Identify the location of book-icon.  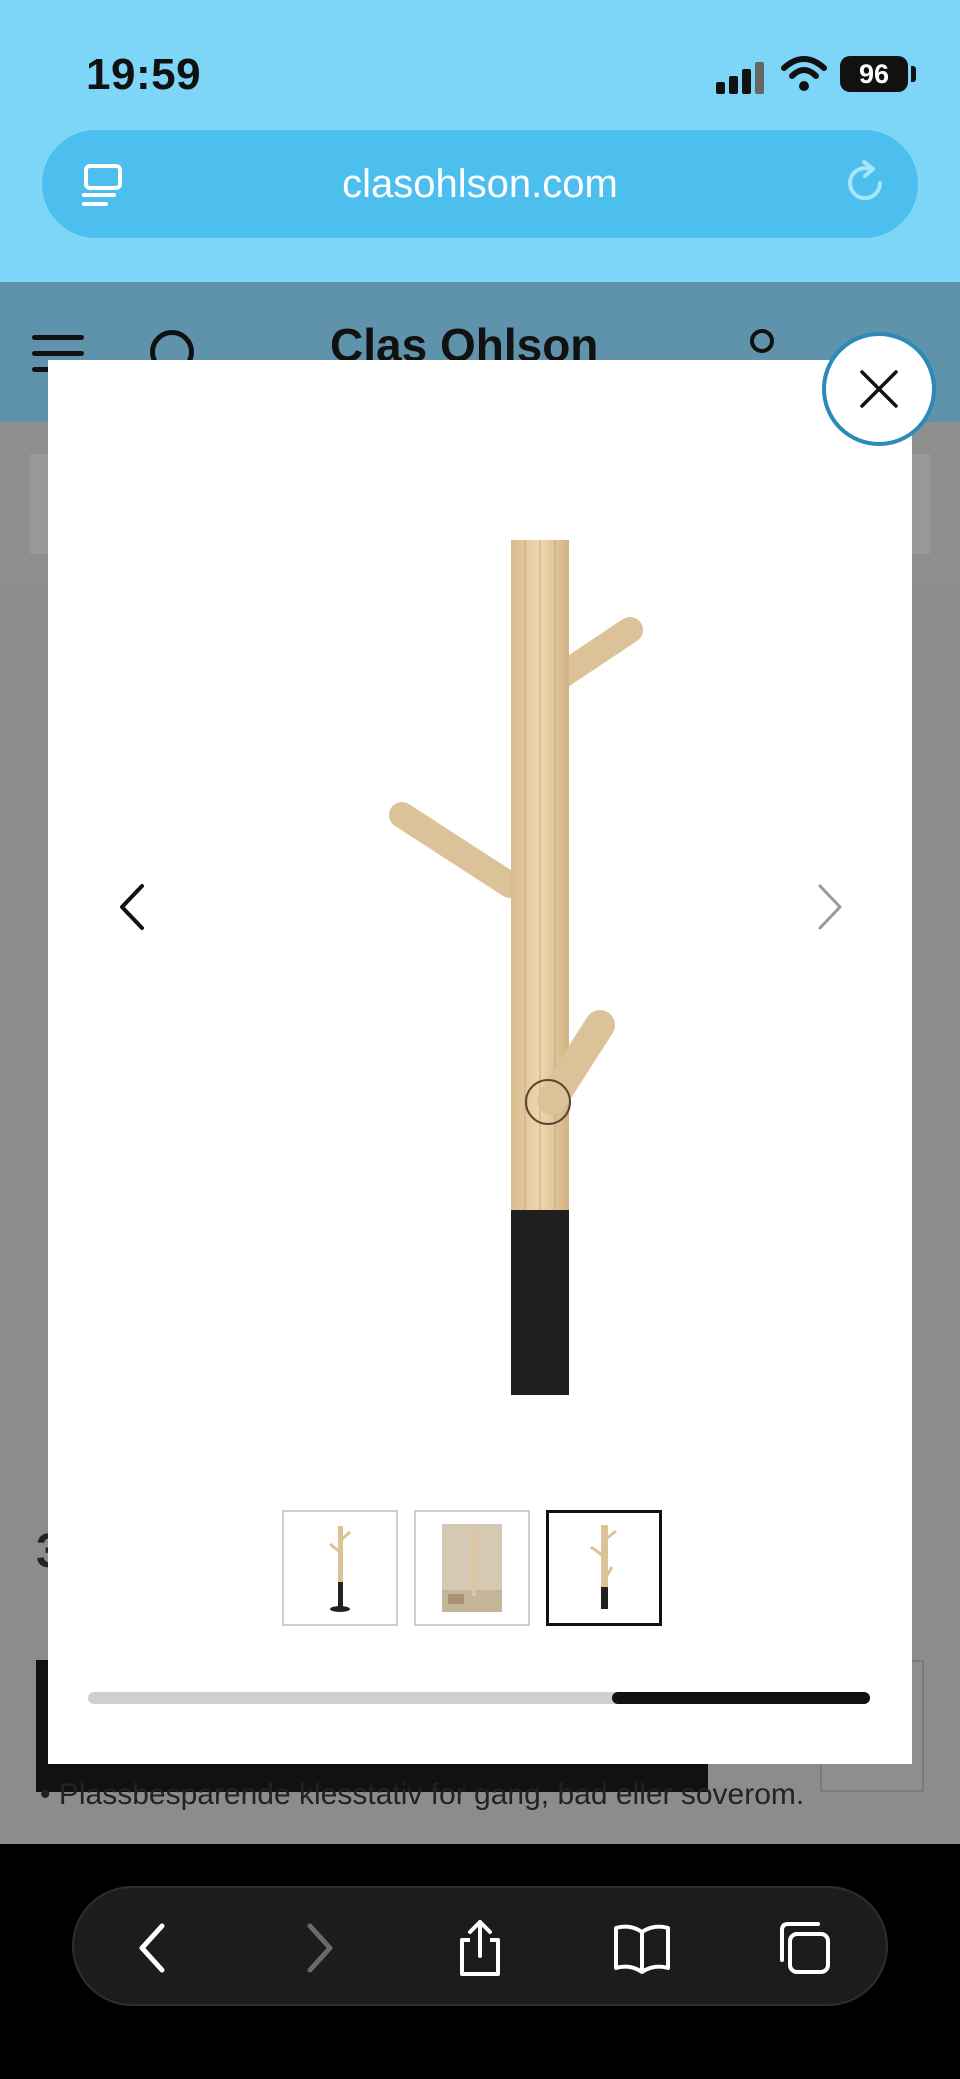
(642, 1948).